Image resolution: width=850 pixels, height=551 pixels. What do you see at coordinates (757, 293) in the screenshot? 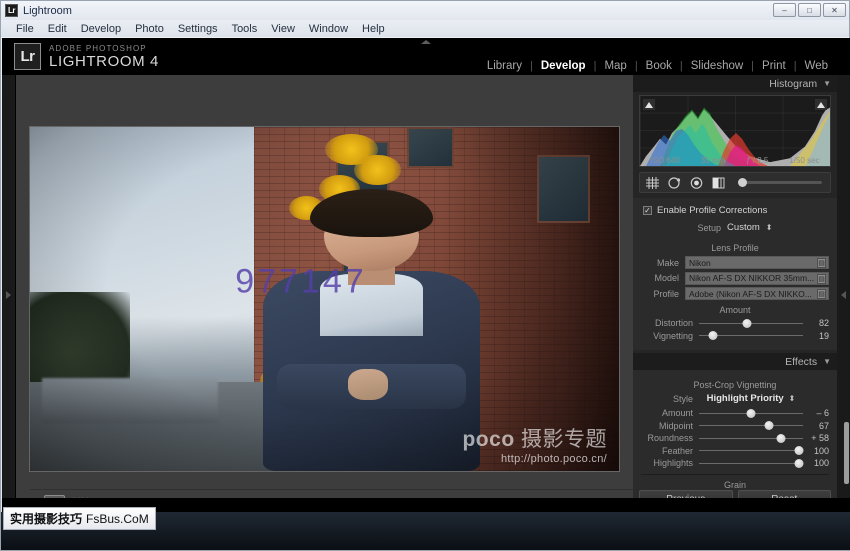
I see `lens-profile-select: Adobe (Nikon AF-S DX NIKKO... ▤` at bounding box center [757, 293].